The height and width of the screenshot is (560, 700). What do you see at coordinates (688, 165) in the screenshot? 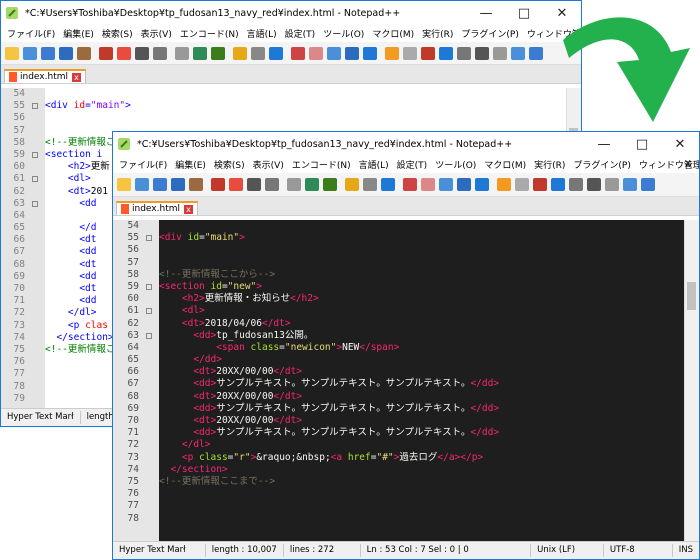
I see `front-doc-close-button: X` at bounding box center [688, 165].